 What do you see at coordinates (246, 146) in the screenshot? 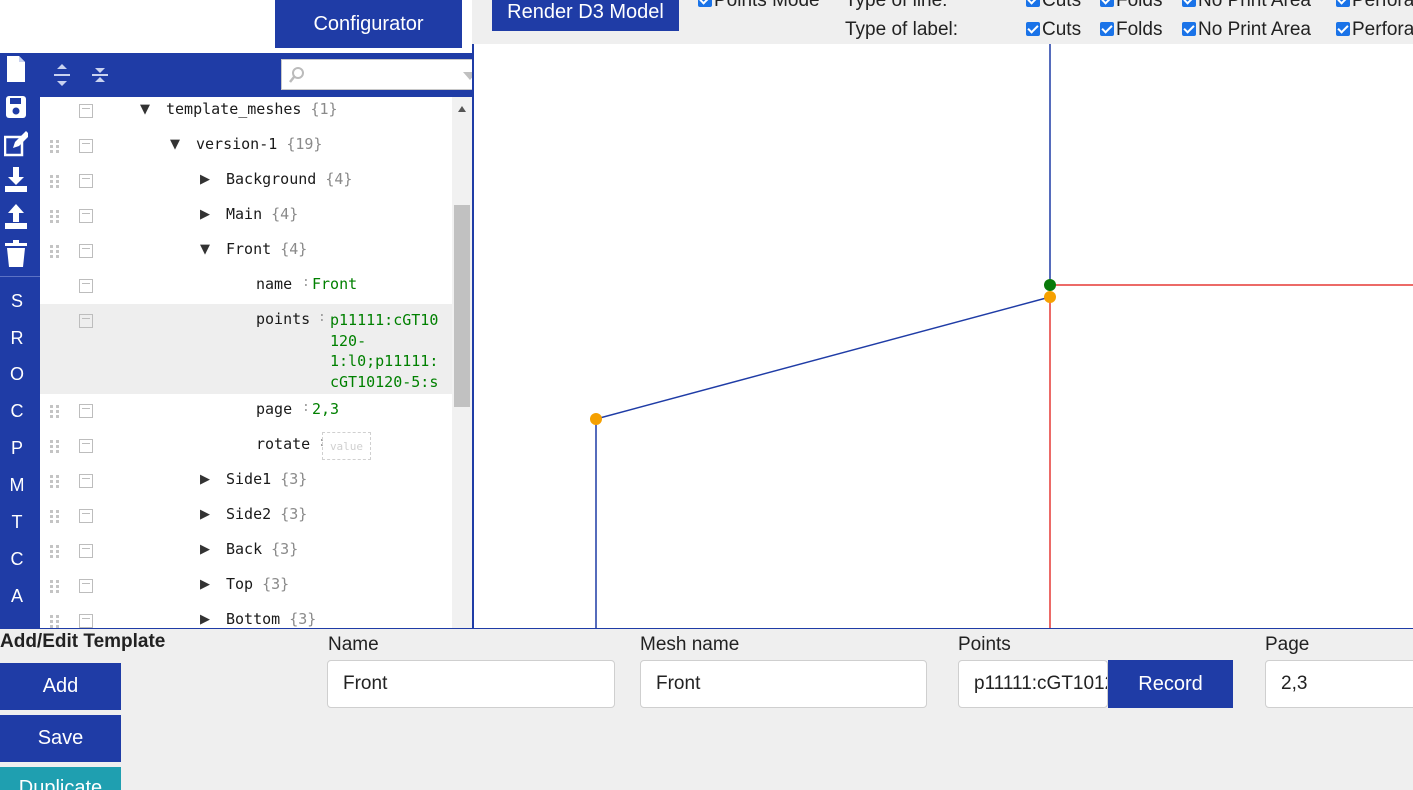
I see `tree-node-version-1: ▼ version-1 {19}` at bounding box center [246, 146].